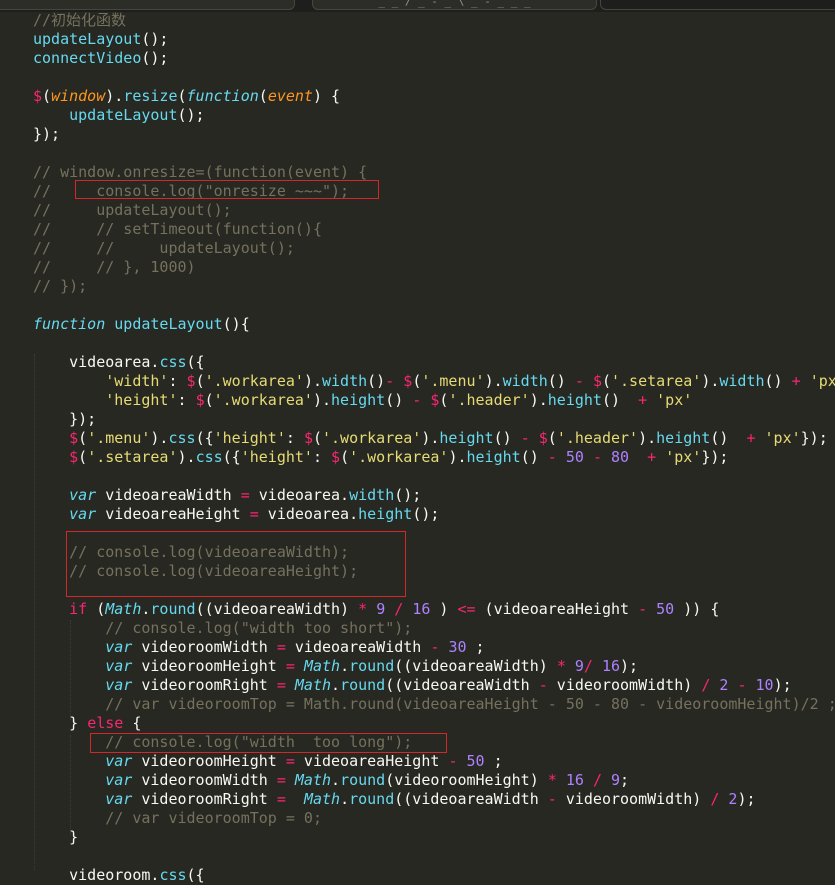 This screenshot has width=835, height=885. I want to click on code-token-text: :, so click(322, 457).